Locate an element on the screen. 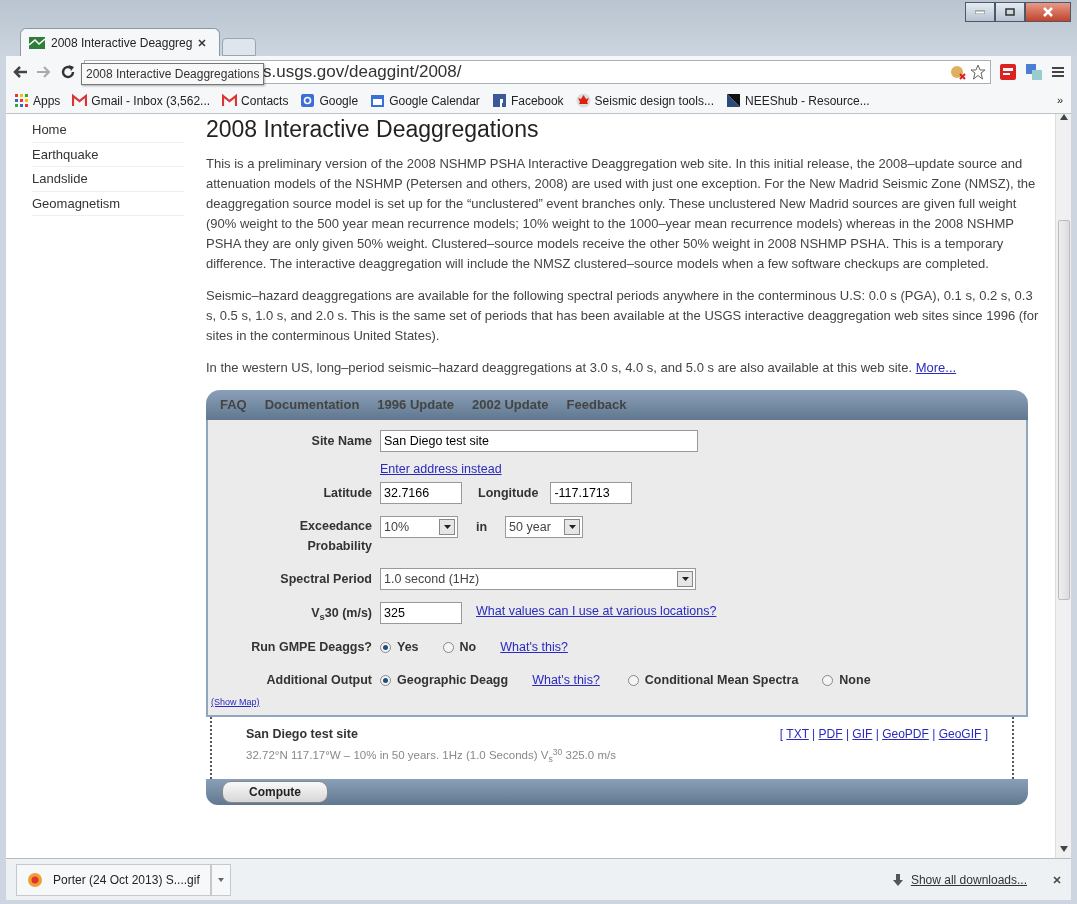 Image resolution: width=1077 pixels, height=904 pixels. bookmark: Google Calendar is located at coordinates (425, 100).